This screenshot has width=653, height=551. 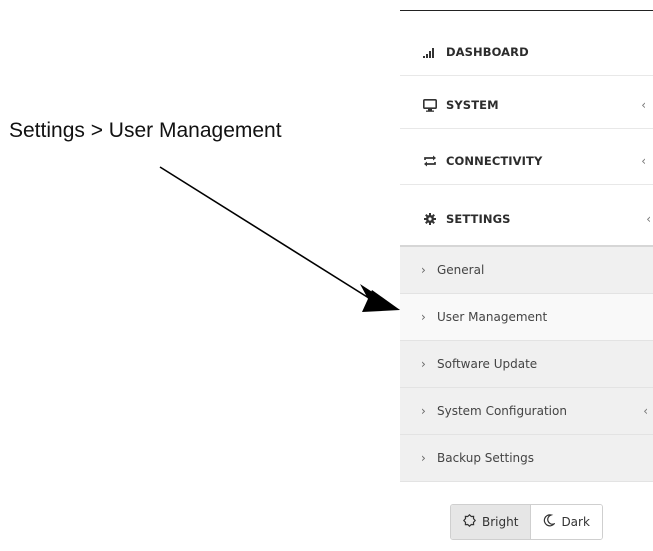 I want to click on submenu-item-backup-settings: › Backup Settings, so click(x=526, y=458).